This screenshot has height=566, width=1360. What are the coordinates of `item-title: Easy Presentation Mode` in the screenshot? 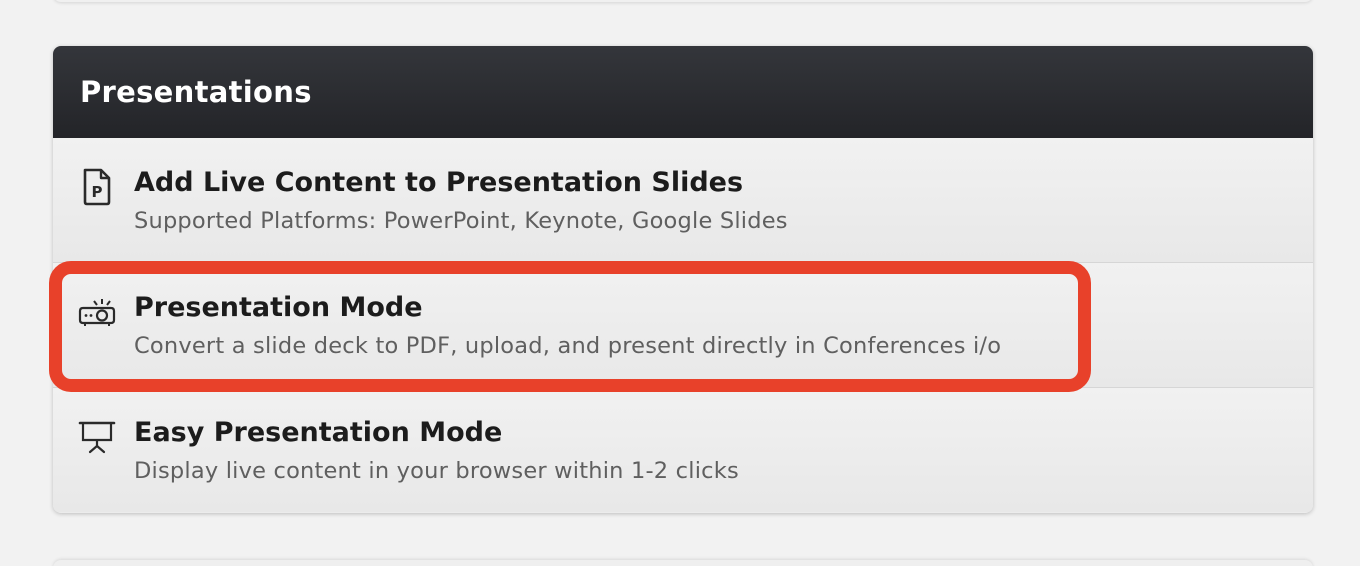 It's located at (318, 432).